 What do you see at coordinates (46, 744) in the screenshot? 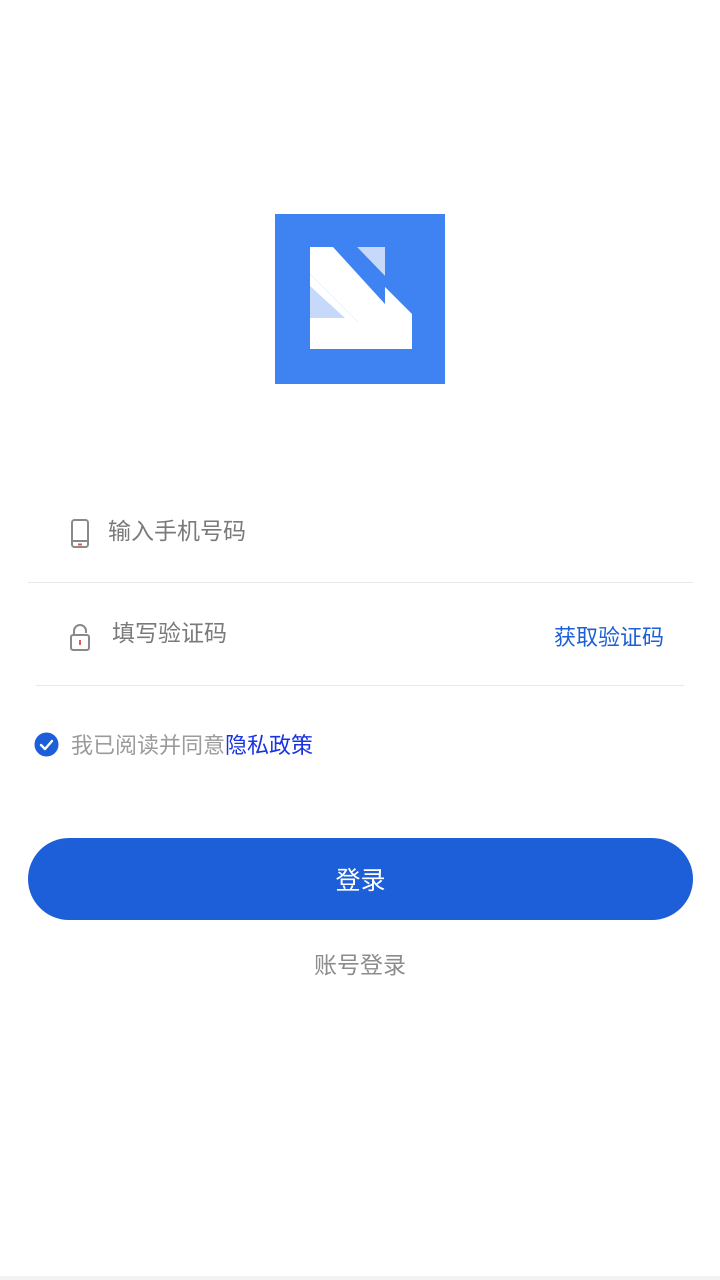
I see `check-icon` at bounding box center [46, 744].